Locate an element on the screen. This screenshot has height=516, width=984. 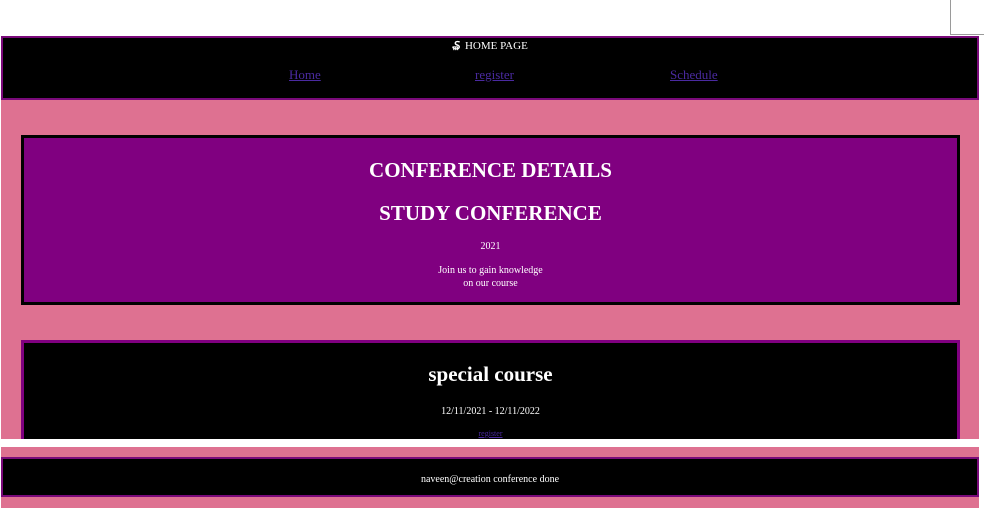
page-title: ₷ HOME PAGE is located at coordinates (490, 46).